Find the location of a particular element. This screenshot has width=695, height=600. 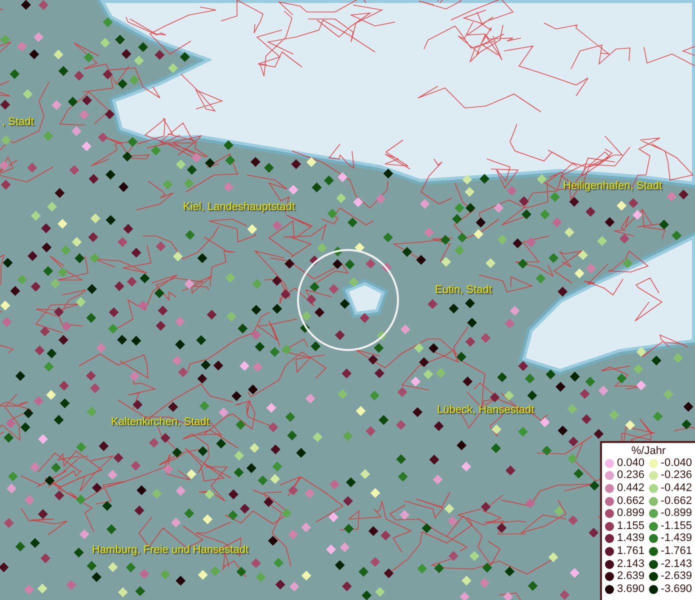

legend-value: -0.040 is located at coordinates (676, 463).